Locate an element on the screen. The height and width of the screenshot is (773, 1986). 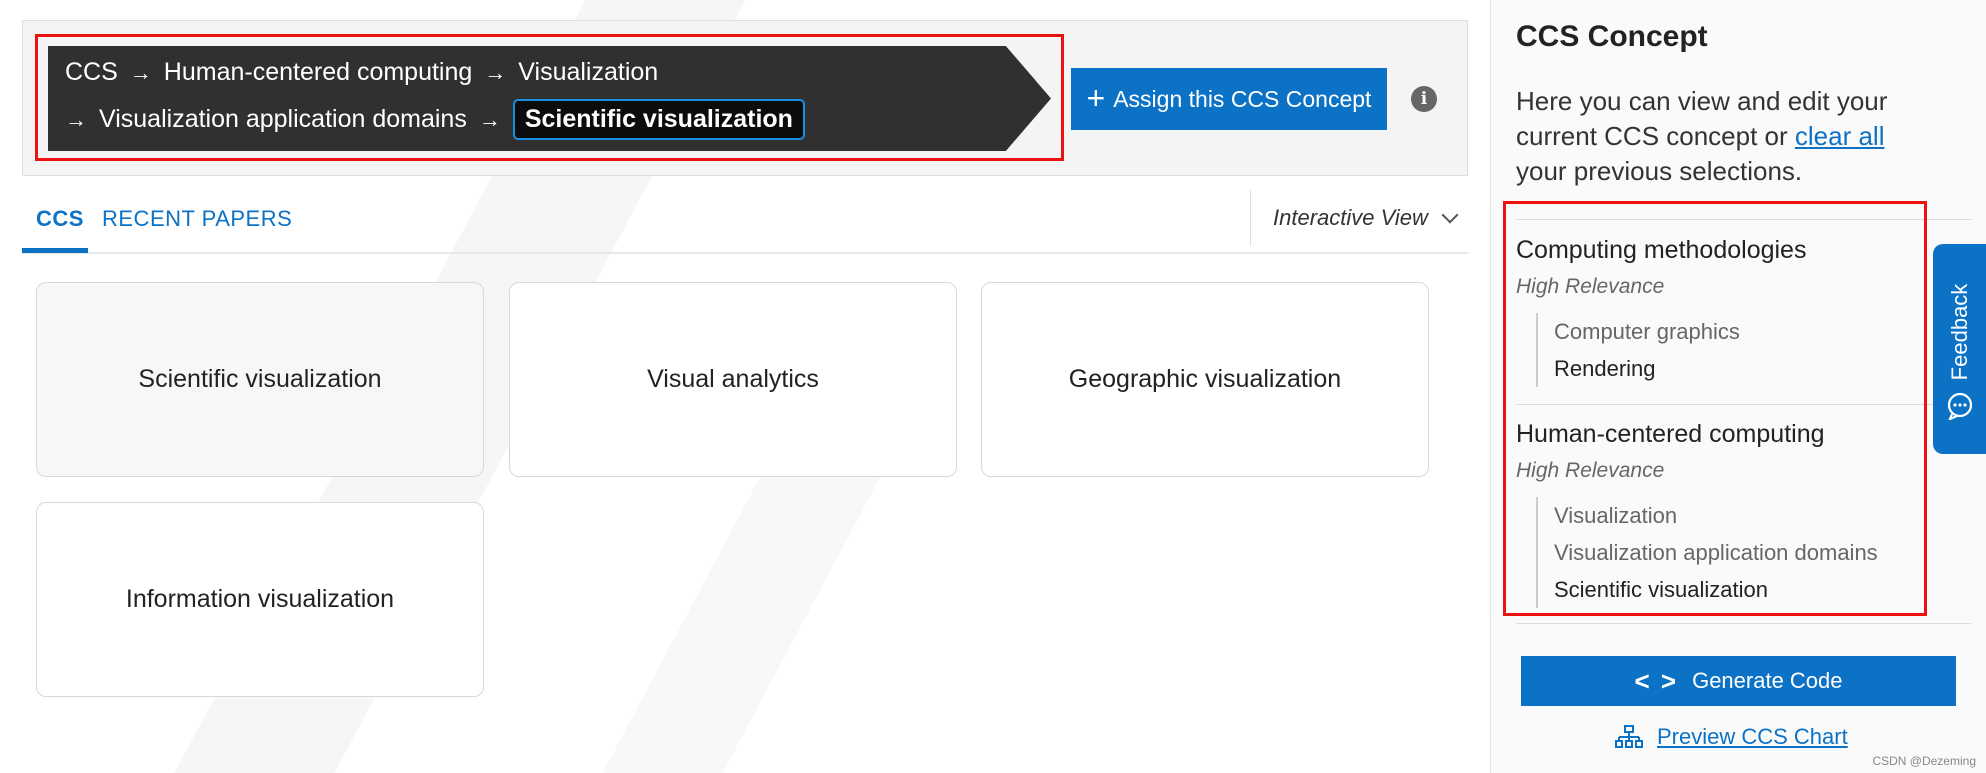
view-mode-select: Interactive View is located at coordinates (1354, 218).